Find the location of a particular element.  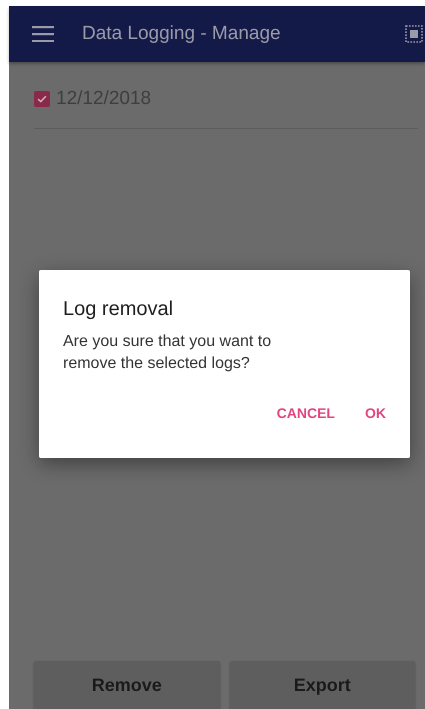

menu-icon is located at coordinates (43, 34).